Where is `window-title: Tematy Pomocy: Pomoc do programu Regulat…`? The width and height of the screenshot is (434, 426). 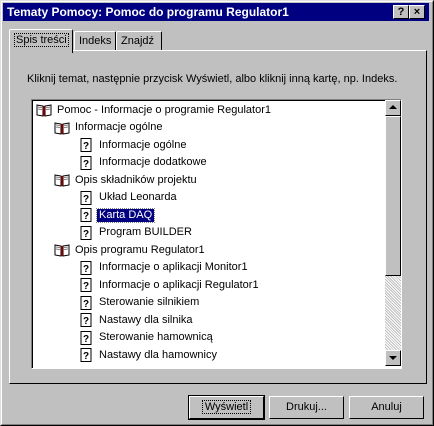
window-title: Tematy Pomocy: Pomoc do programu Regulat… is located at coordinates (148, 12).